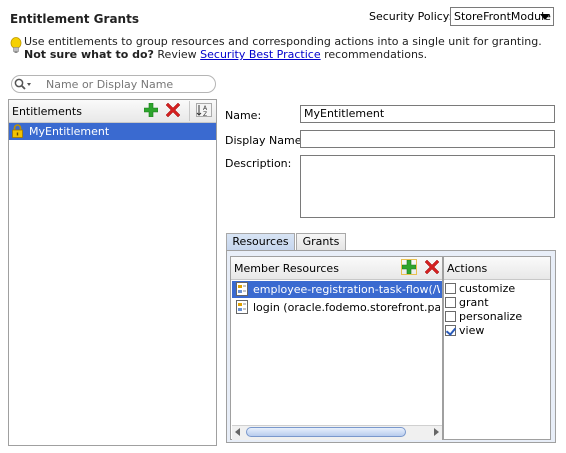 This screenshot has width=566, height=453. What do you see at coordinates (16, 45) in the screenshot?
I see `lightbulb-icon` at bounding box center [16, 45].